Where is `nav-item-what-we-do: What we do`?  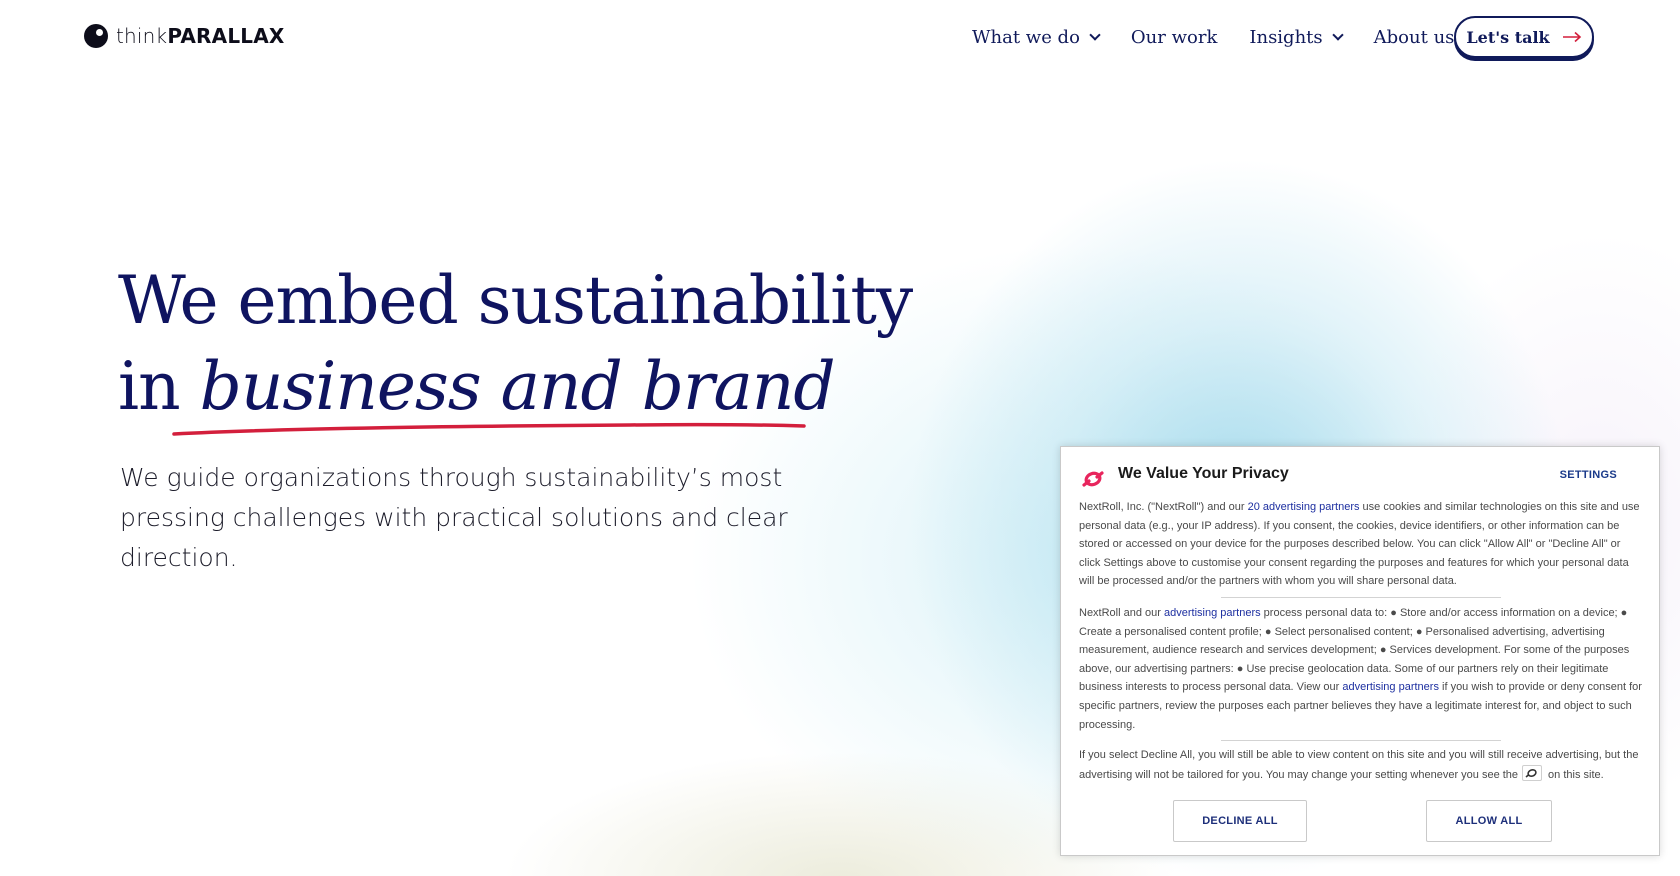
nav-item-what-we-do: What we do is located at coordinates (1035, 37).